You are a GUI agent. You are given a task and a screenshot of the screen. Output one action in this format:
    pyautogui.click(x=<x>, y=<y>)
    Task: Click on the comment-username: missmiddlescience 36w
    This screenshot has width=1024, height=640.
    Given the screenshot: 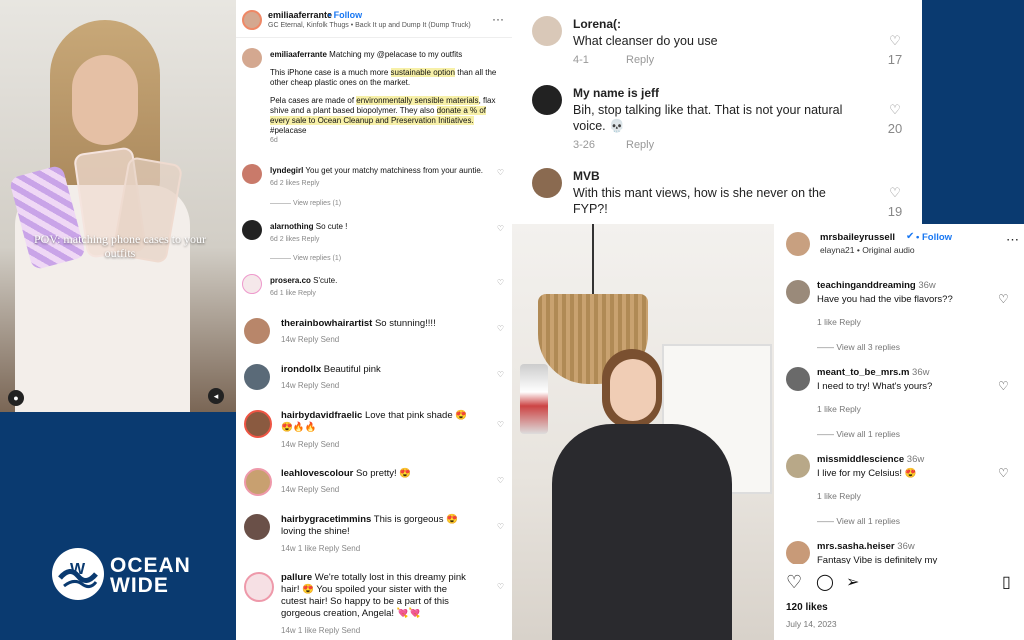 What is the action you would take?
    pyautogui.click(x=870, y=459)
    